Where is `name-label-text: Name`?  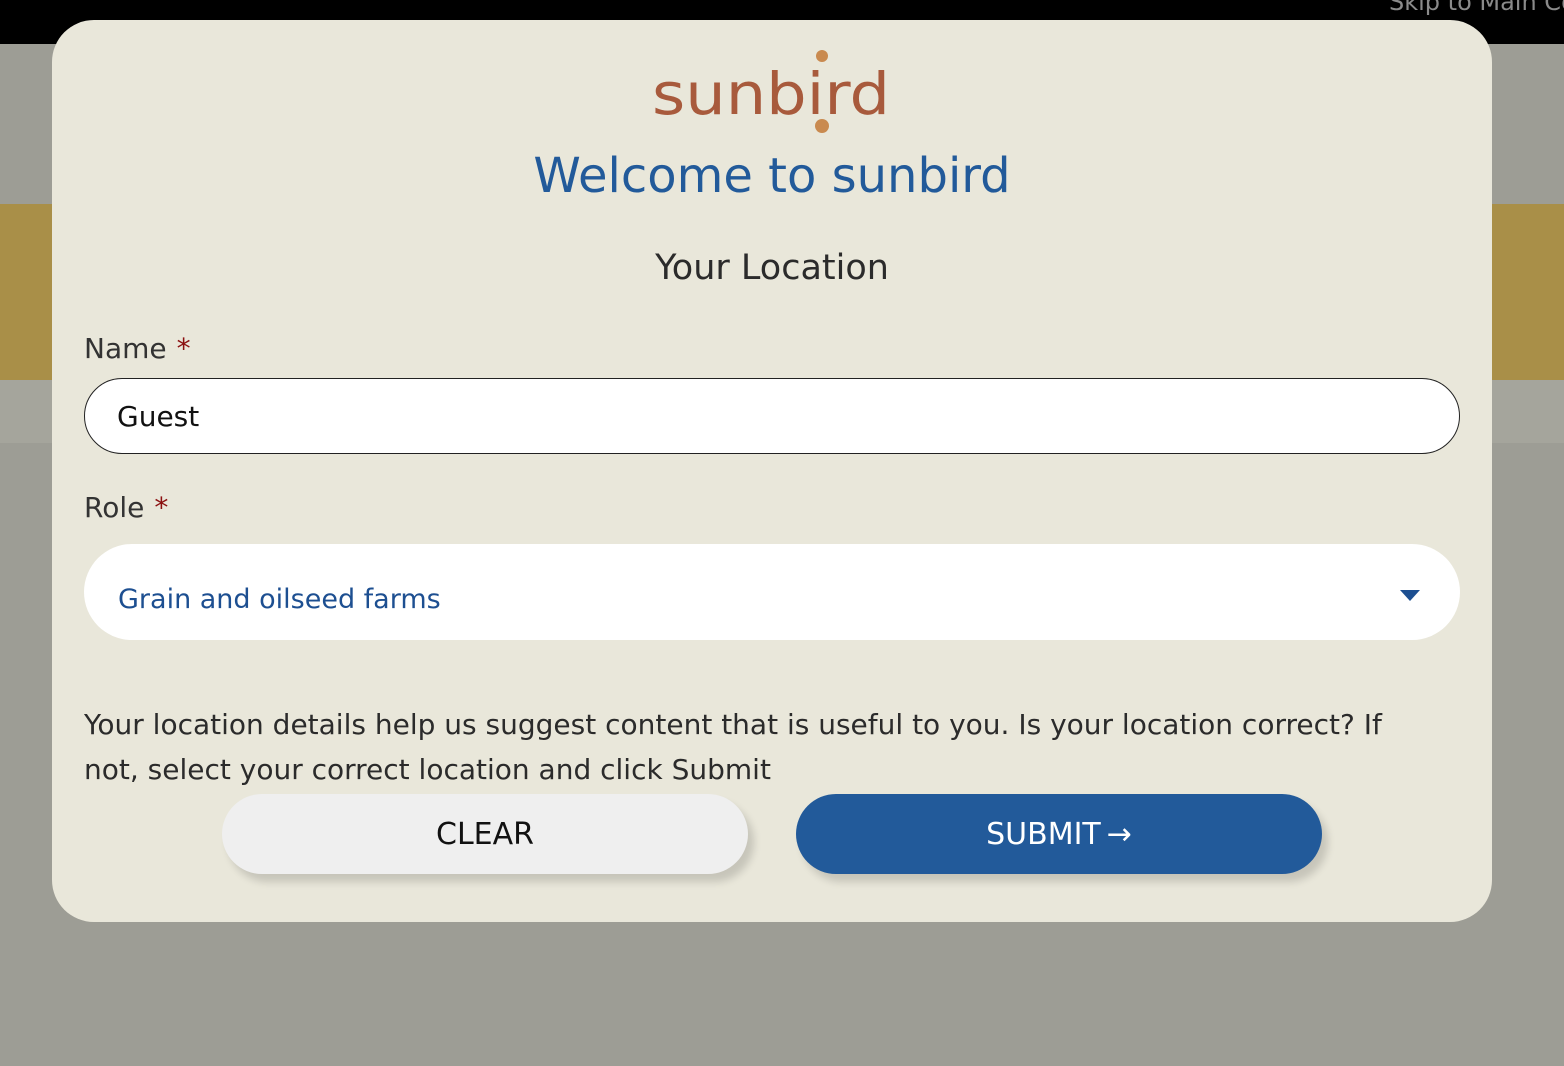
name-label-text: Name is located at coordinates (125, 348).